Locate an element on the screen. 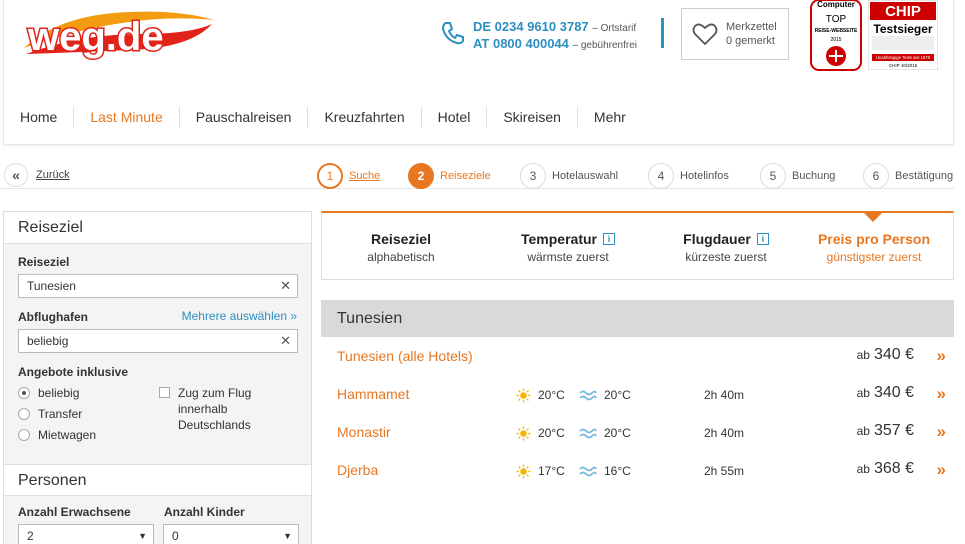 The height and width of the screenshot is (544, 965). radio-mietwagen: Mietwagen is located at coordinates (57, 435).